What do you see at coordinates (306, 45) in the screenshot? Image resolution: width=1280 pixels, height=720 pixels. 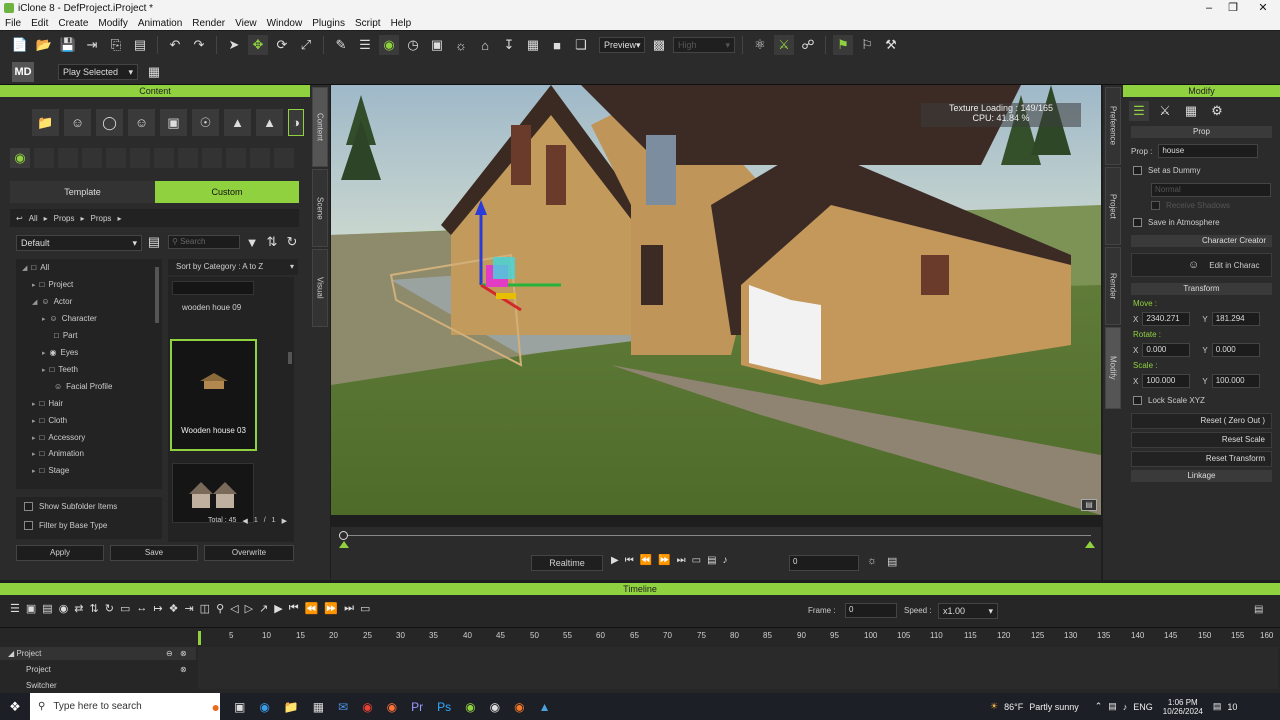 I see `scale-icon: ⤢` at bounding box center [306, 45].